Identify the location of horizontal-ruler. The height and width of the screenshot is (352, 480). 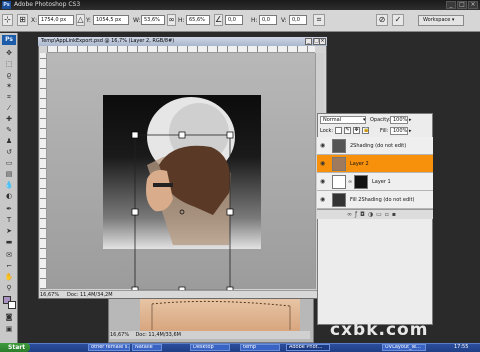
(181, 49).